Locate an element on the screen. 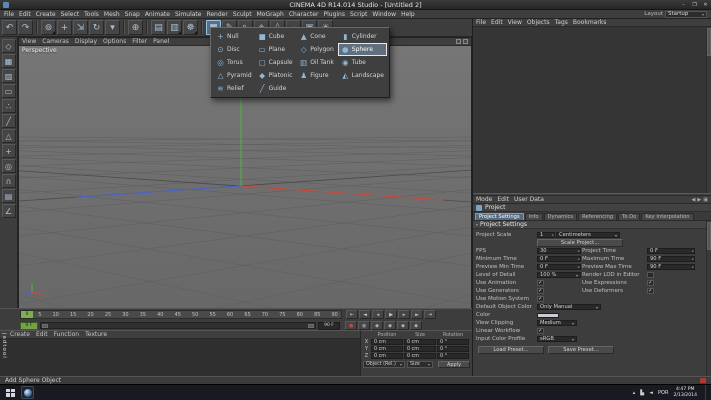 This screenshot has height=400, width=711. end-frame-field: 90 F is located at coordinates (329, 325).